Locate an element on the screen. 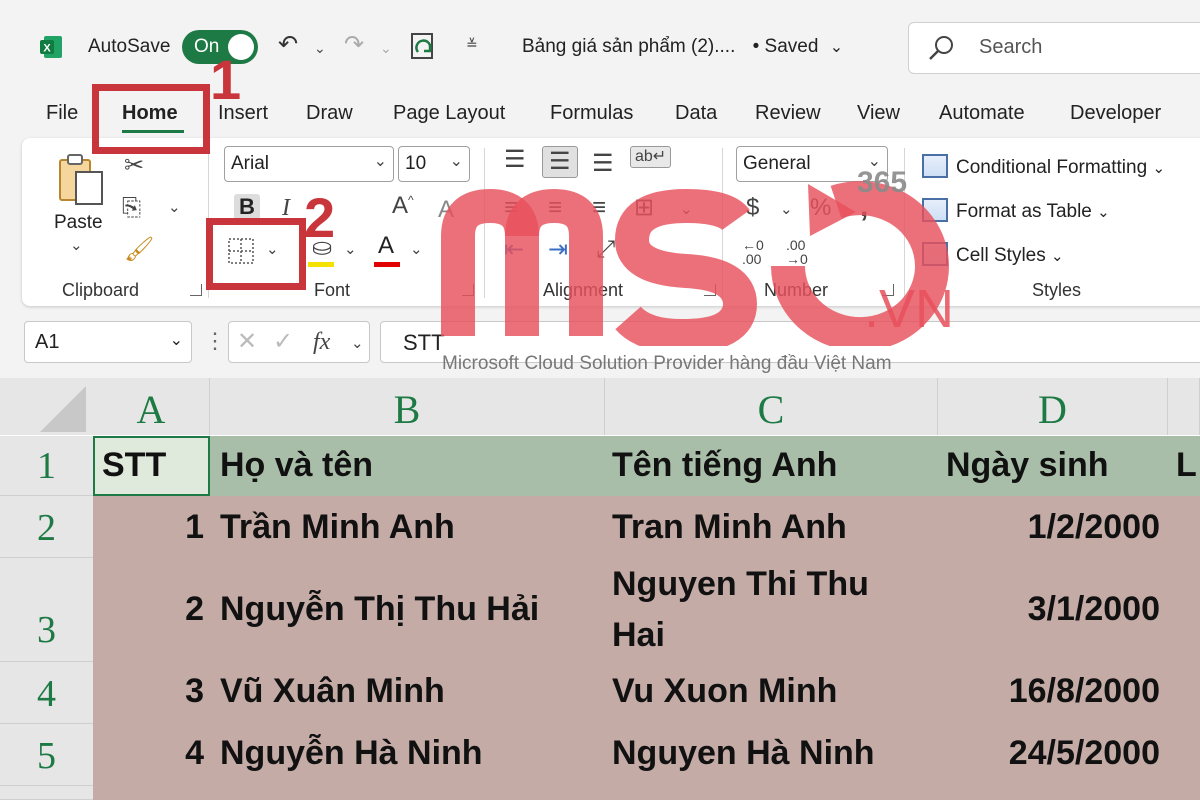  number-format-combo: General ⌄ is located at coordinates (812, 164).